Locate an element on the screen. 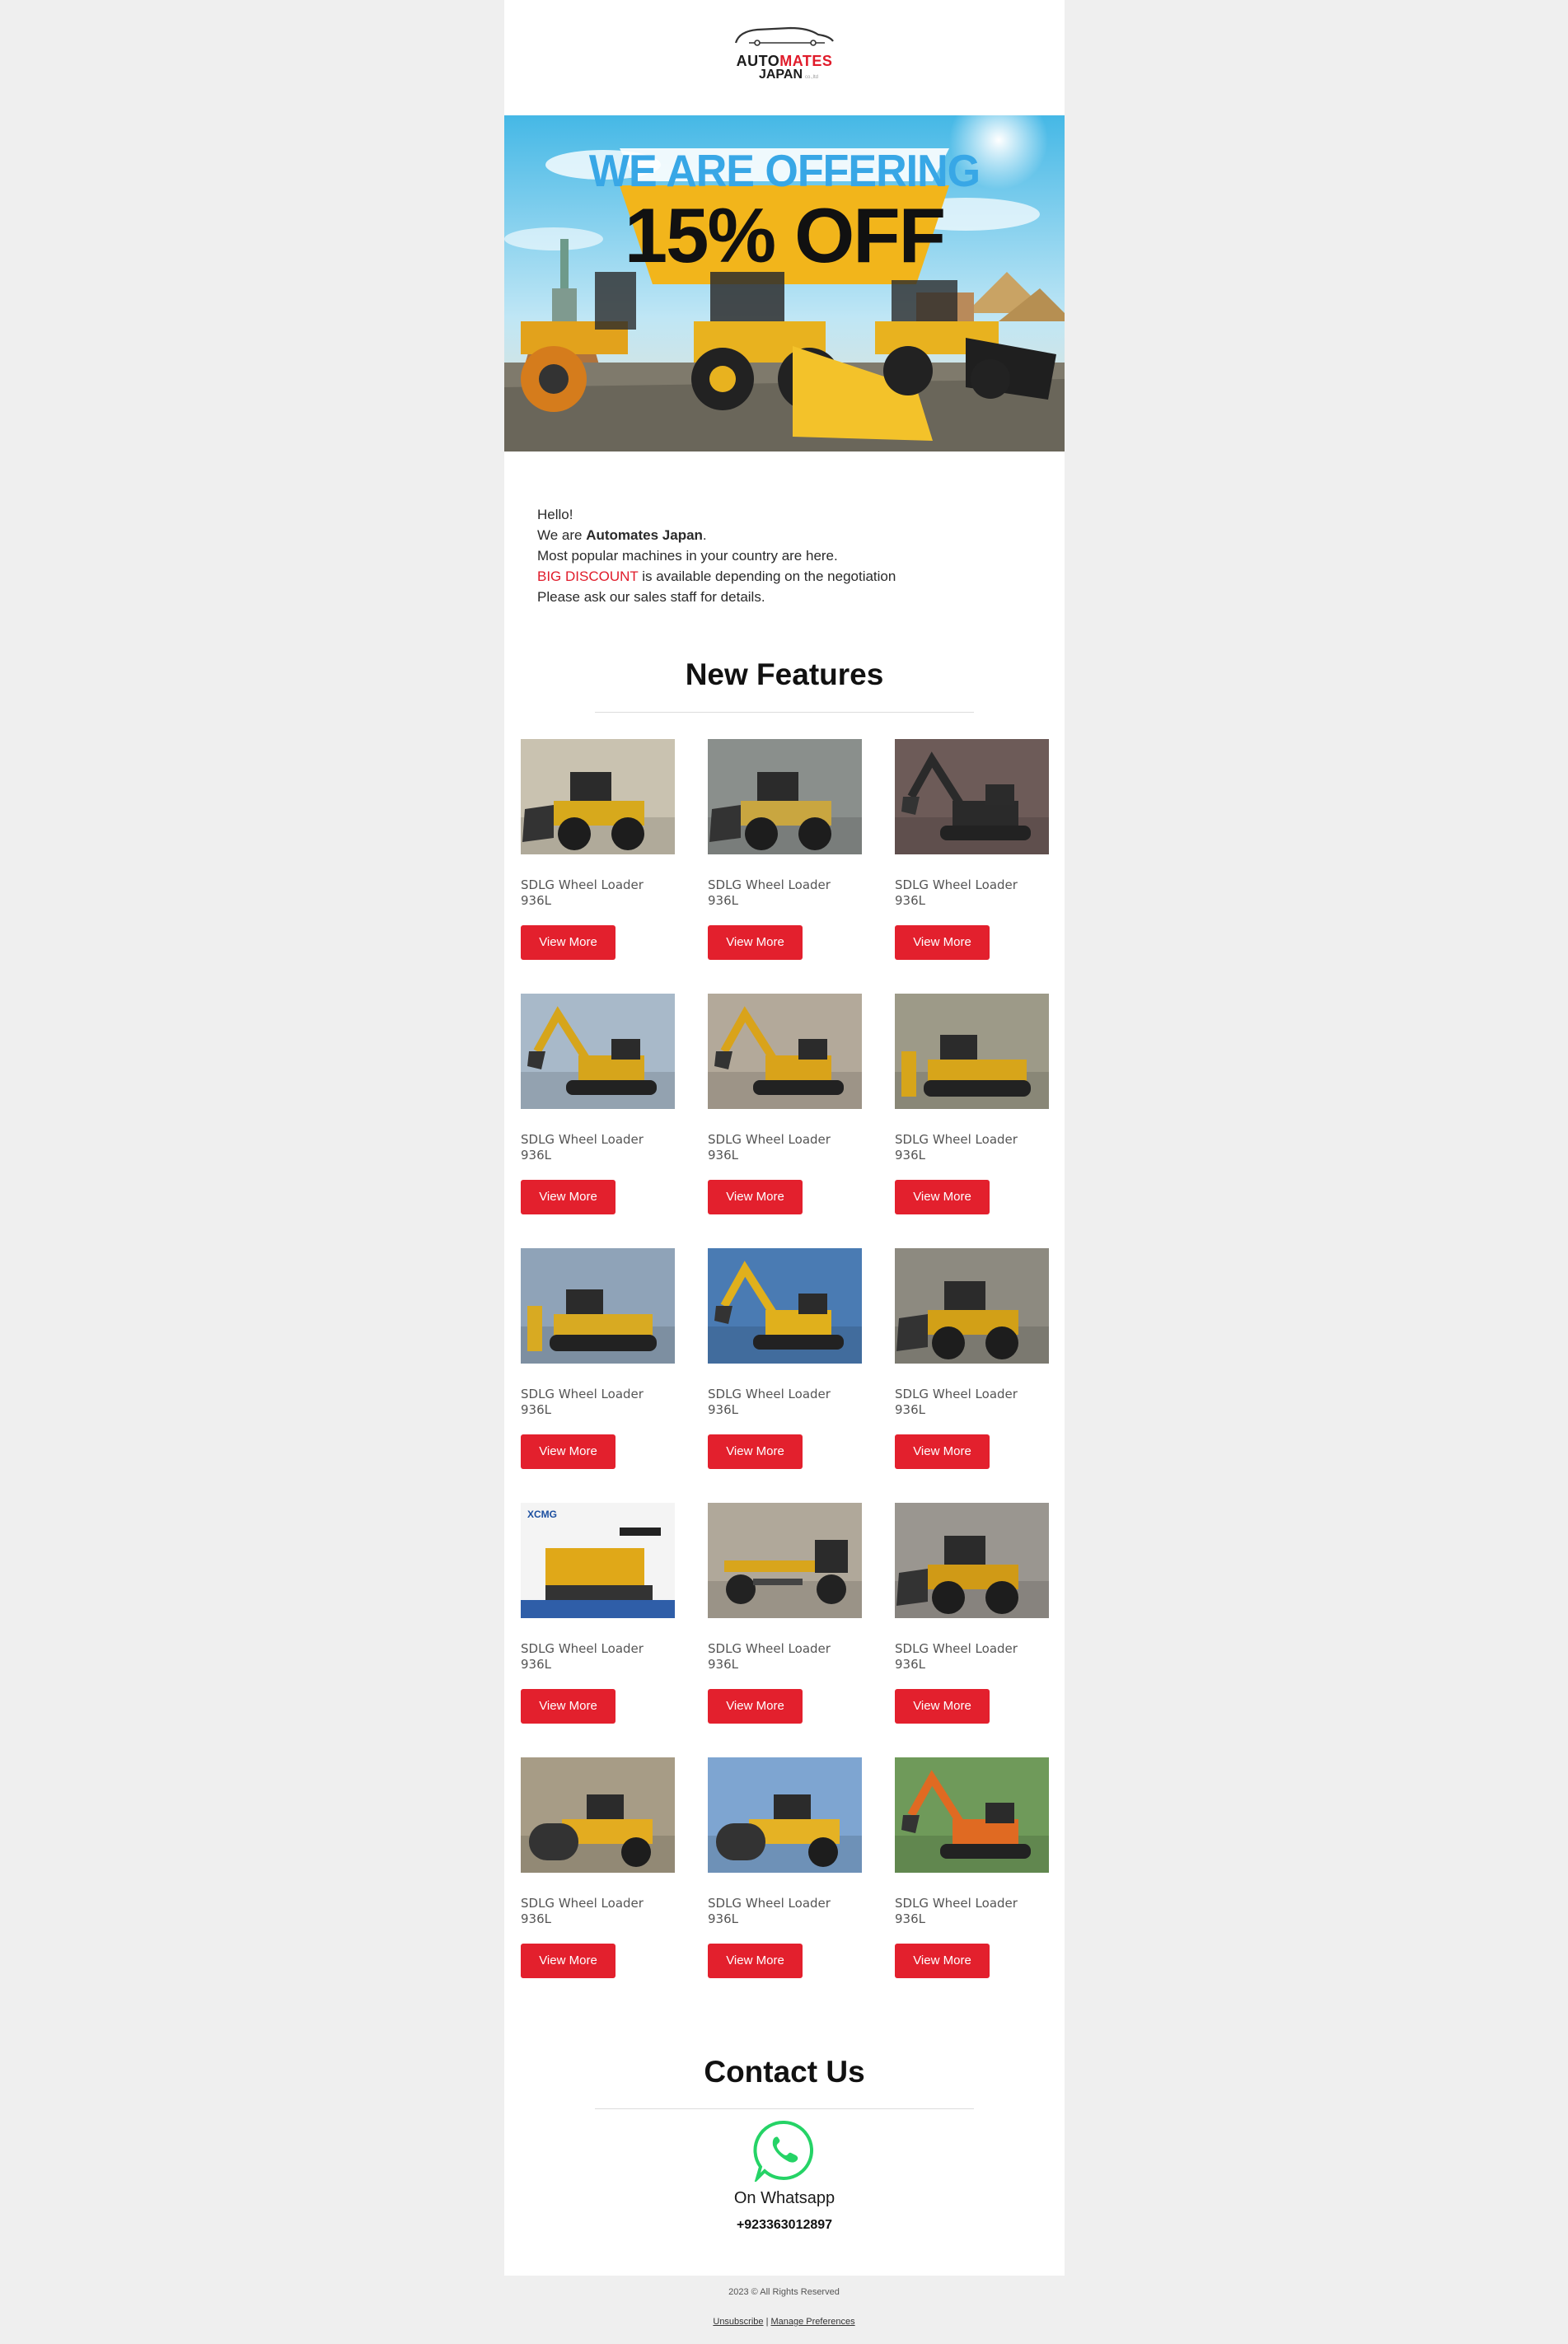 Image resolution: width=1568 pixels, height=2344 pixels. footer-copyright: 2023 © All Rights Reserved is located at coordinates (784, 2292).